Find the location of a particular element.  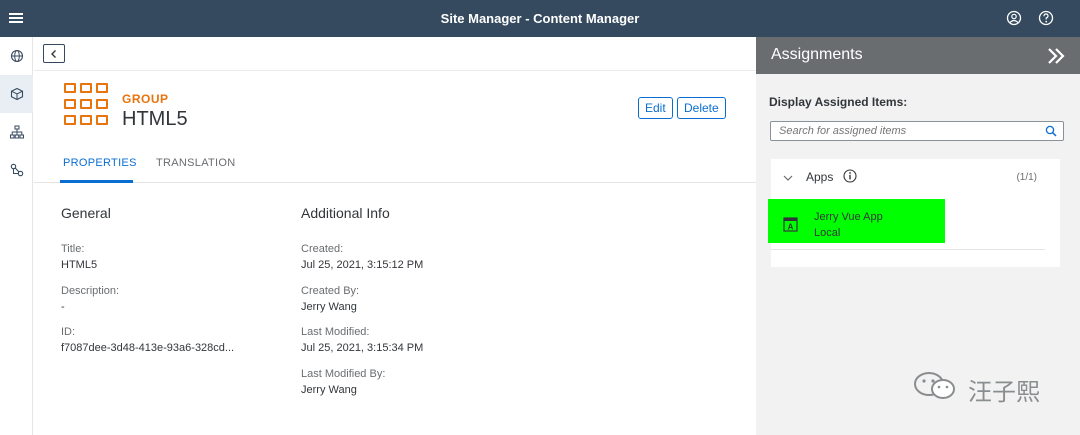

rail-item-sites is located at coordinates (16, 56).